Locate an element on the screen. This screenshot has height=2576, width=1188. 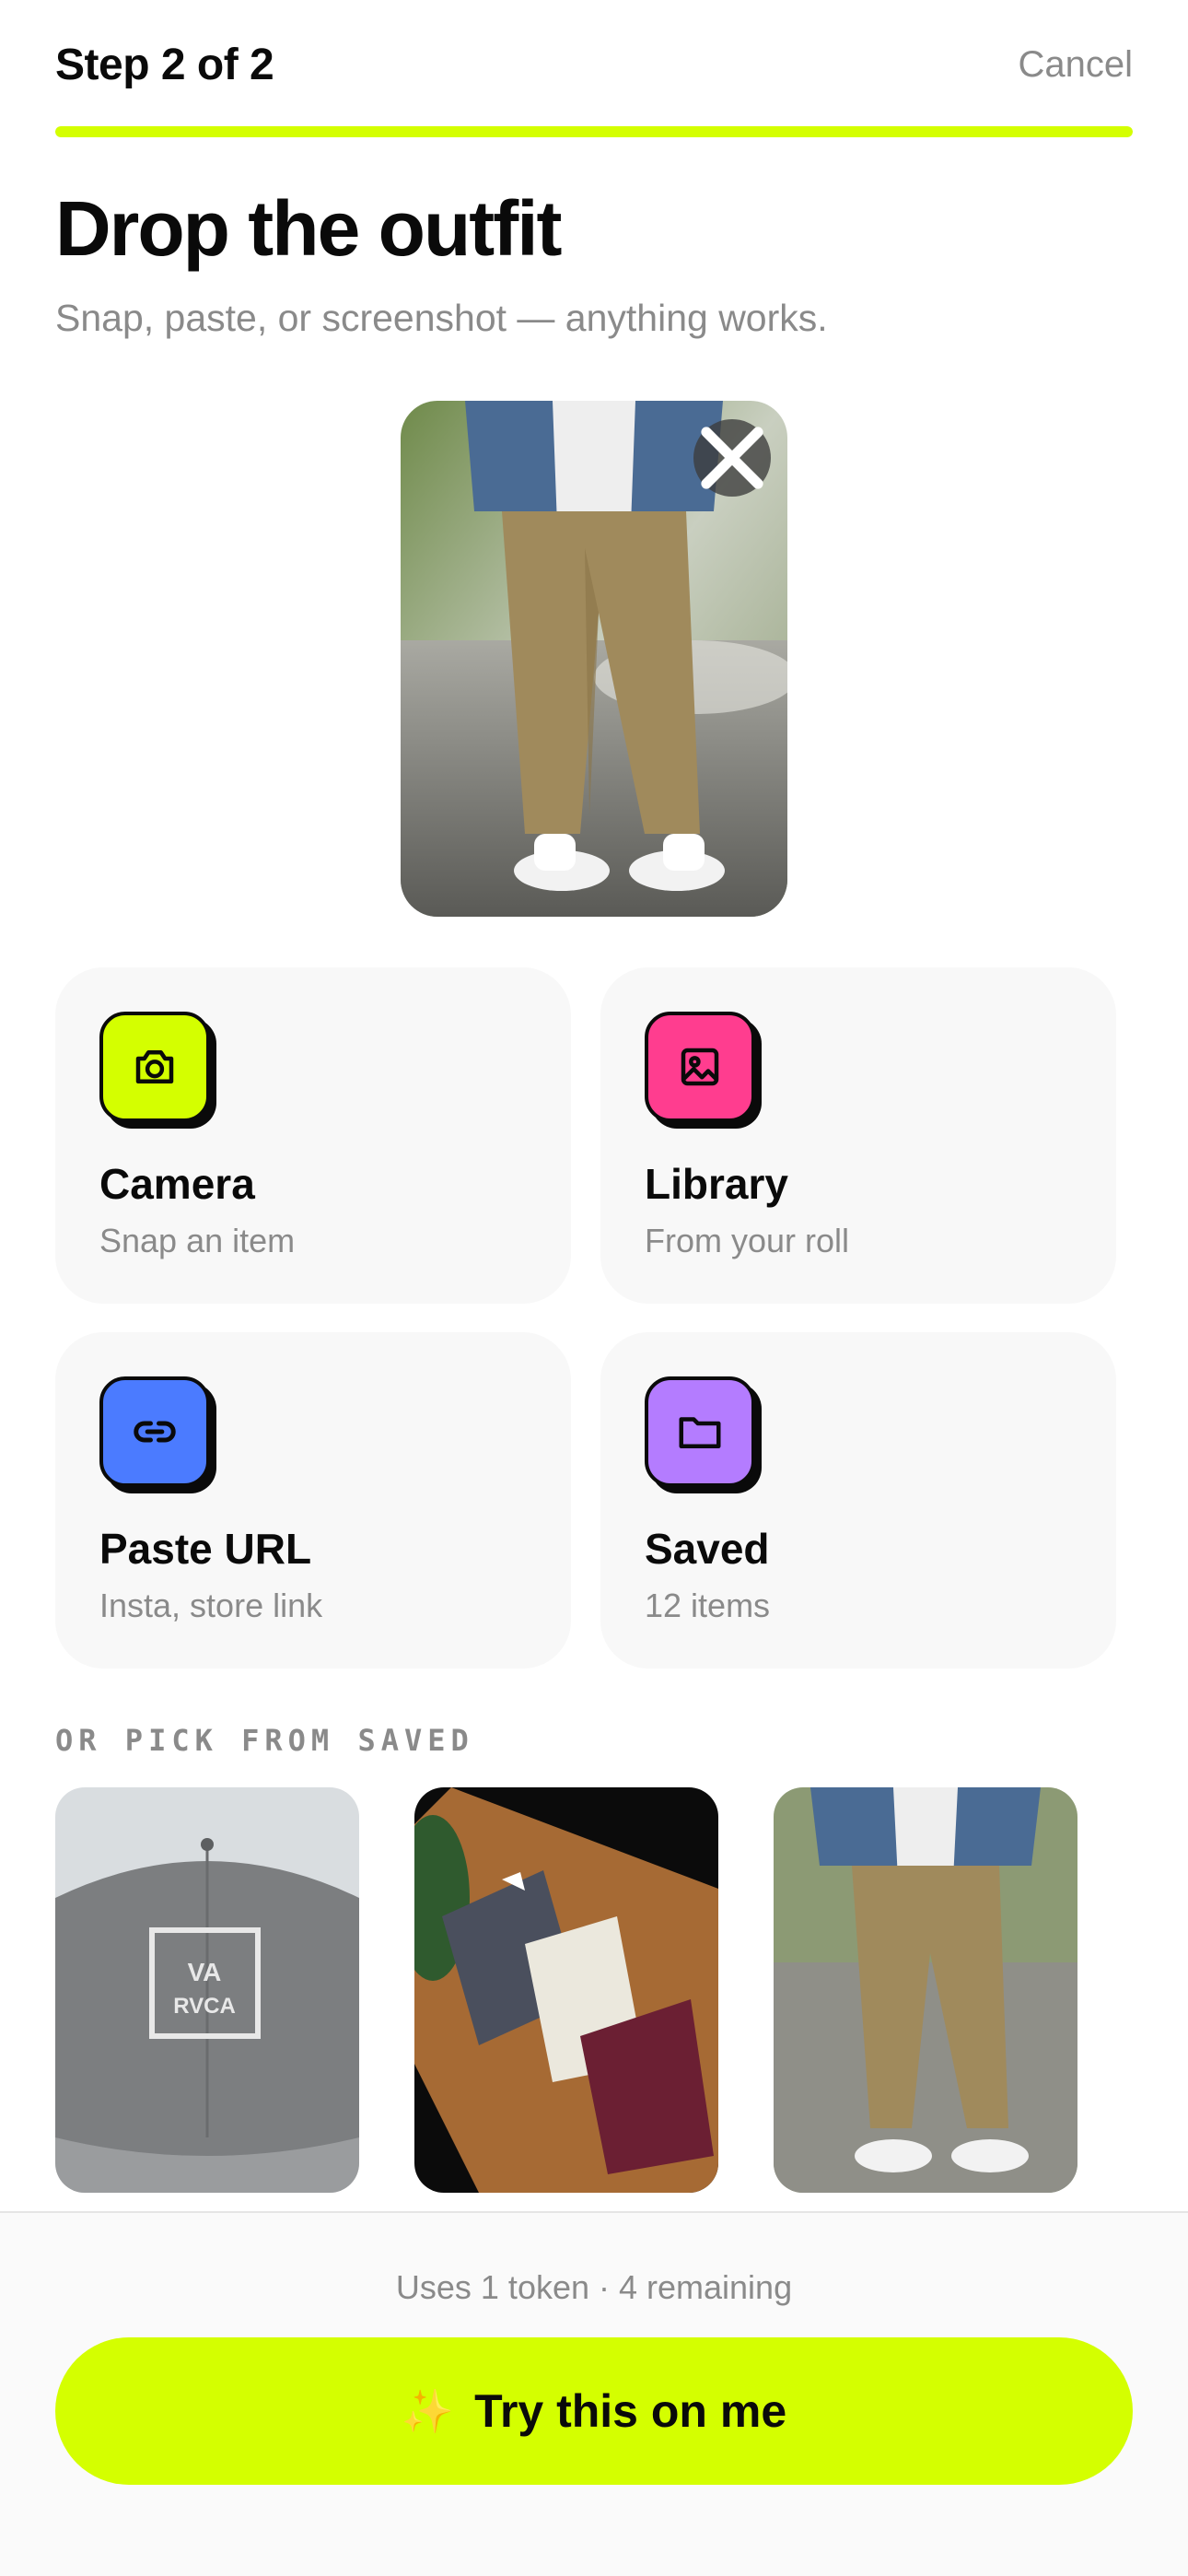
saved-item-shirts is located at coordinates (566, 1990).